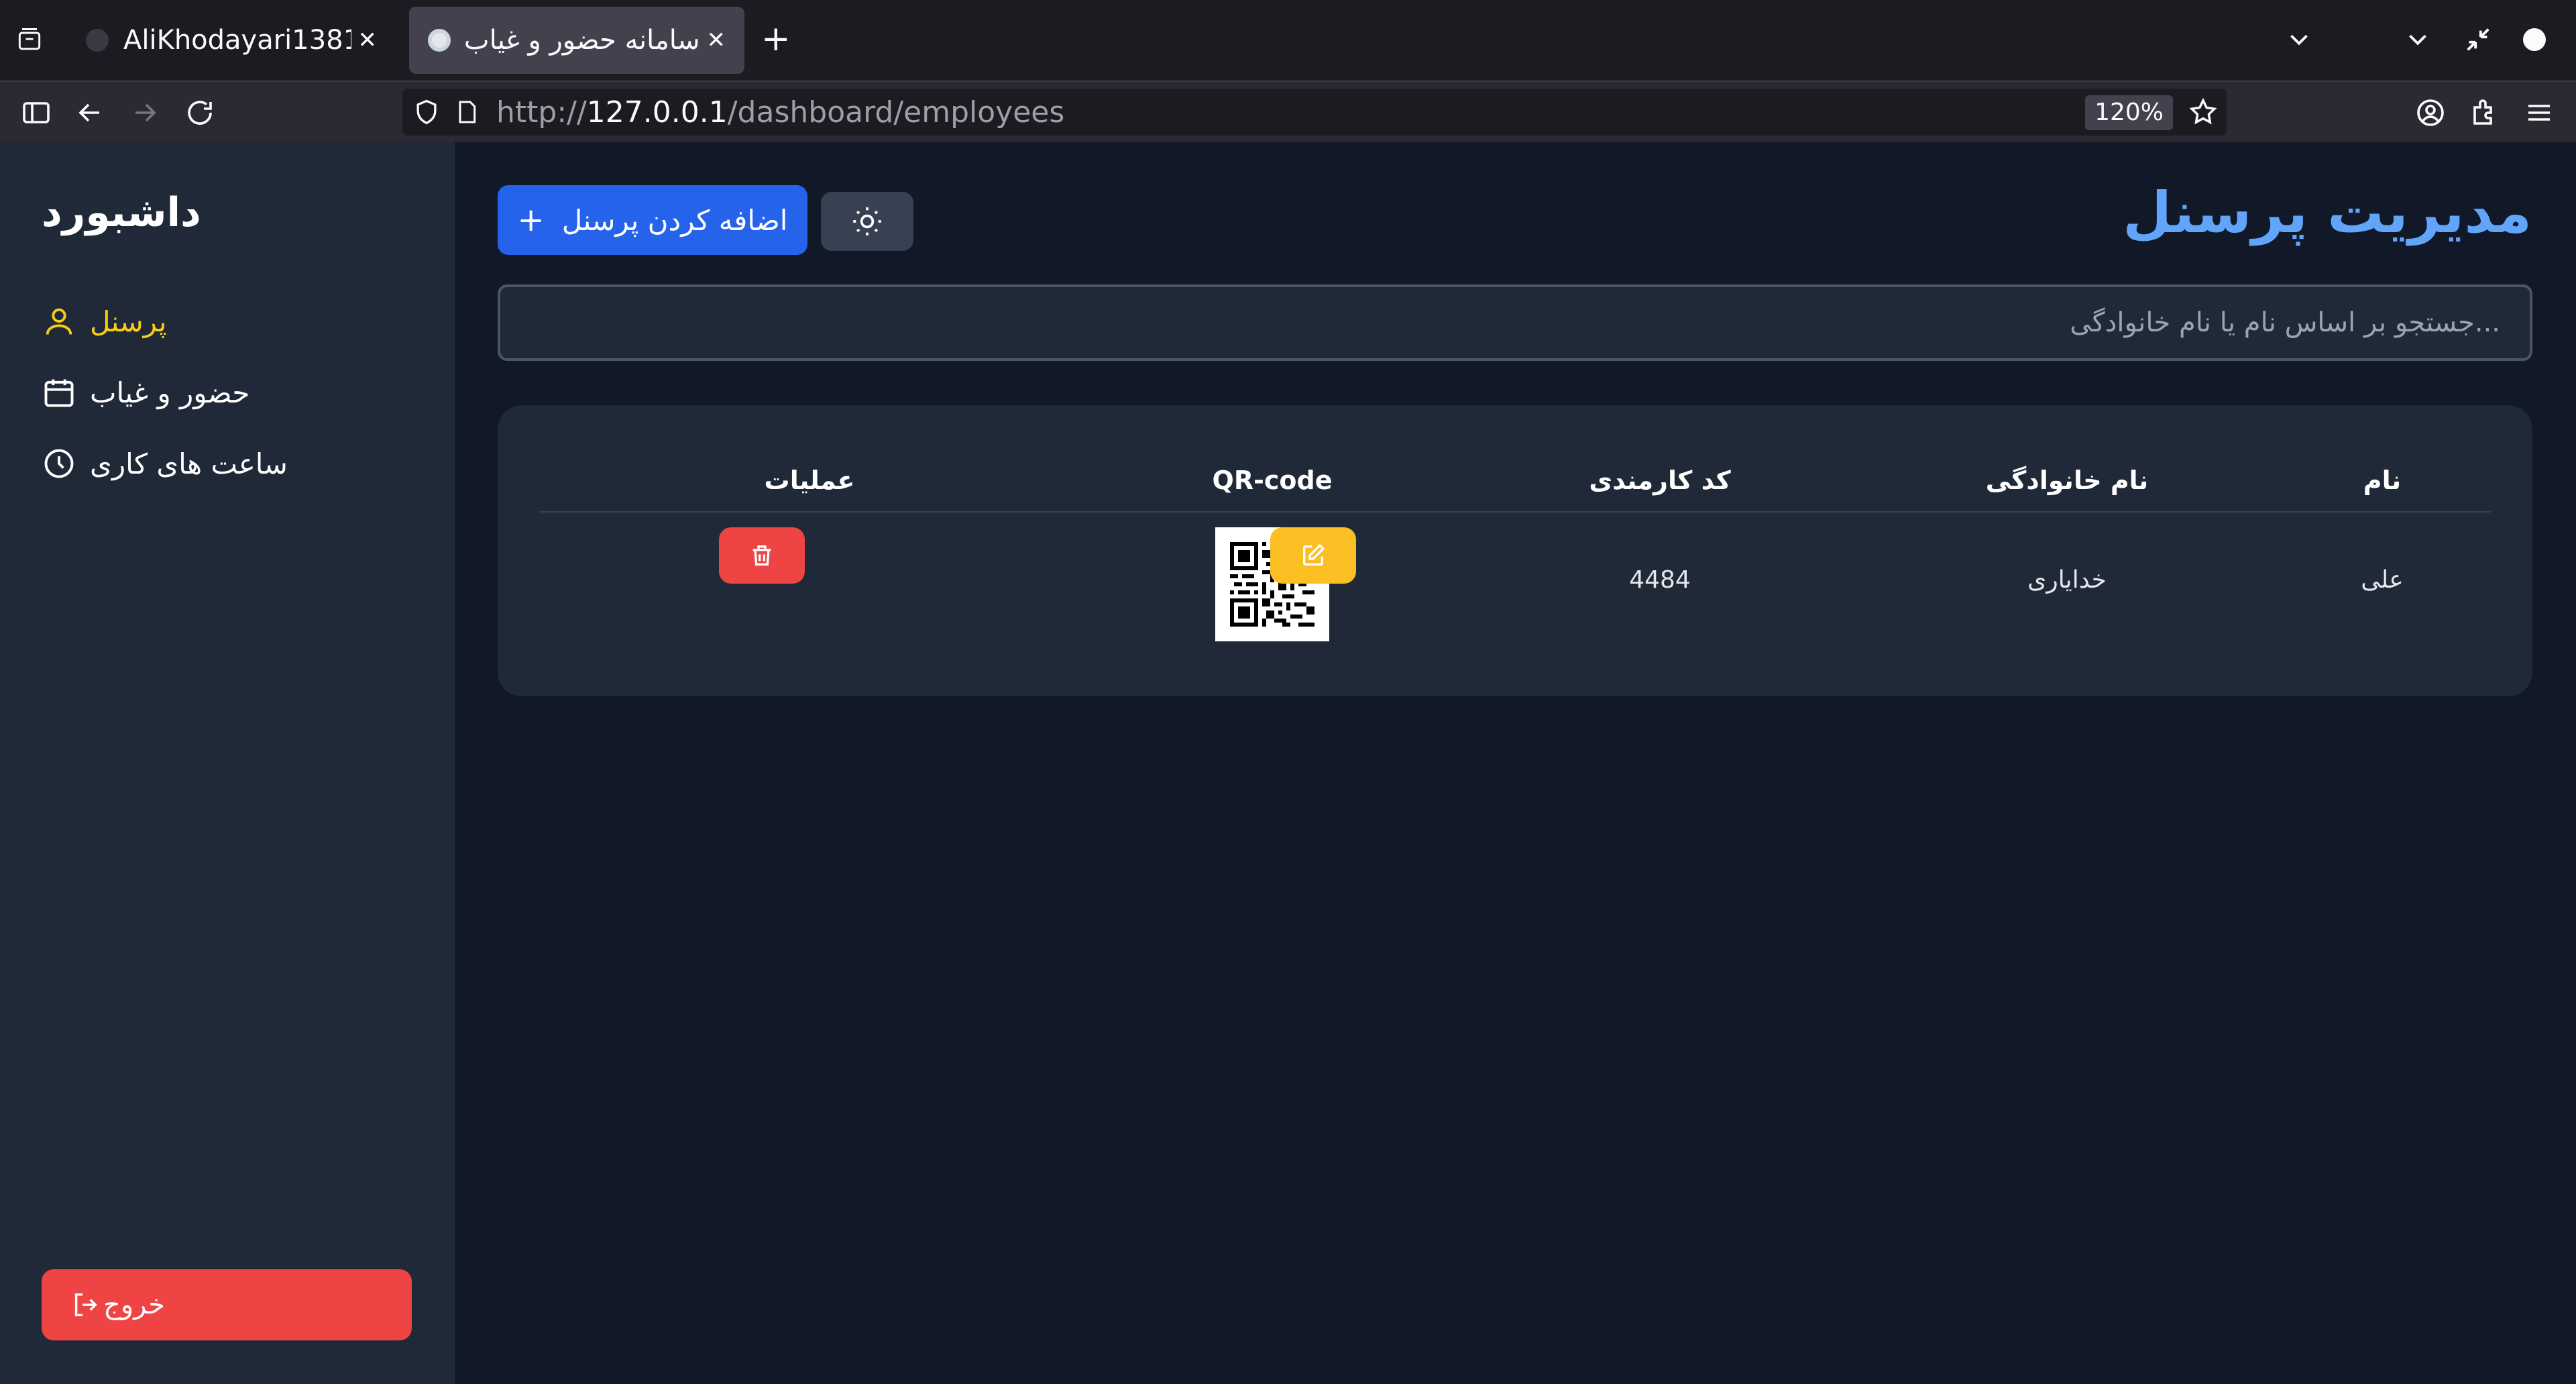  I want to click on cell-last-name: خدایاری, so click(2067, 580).